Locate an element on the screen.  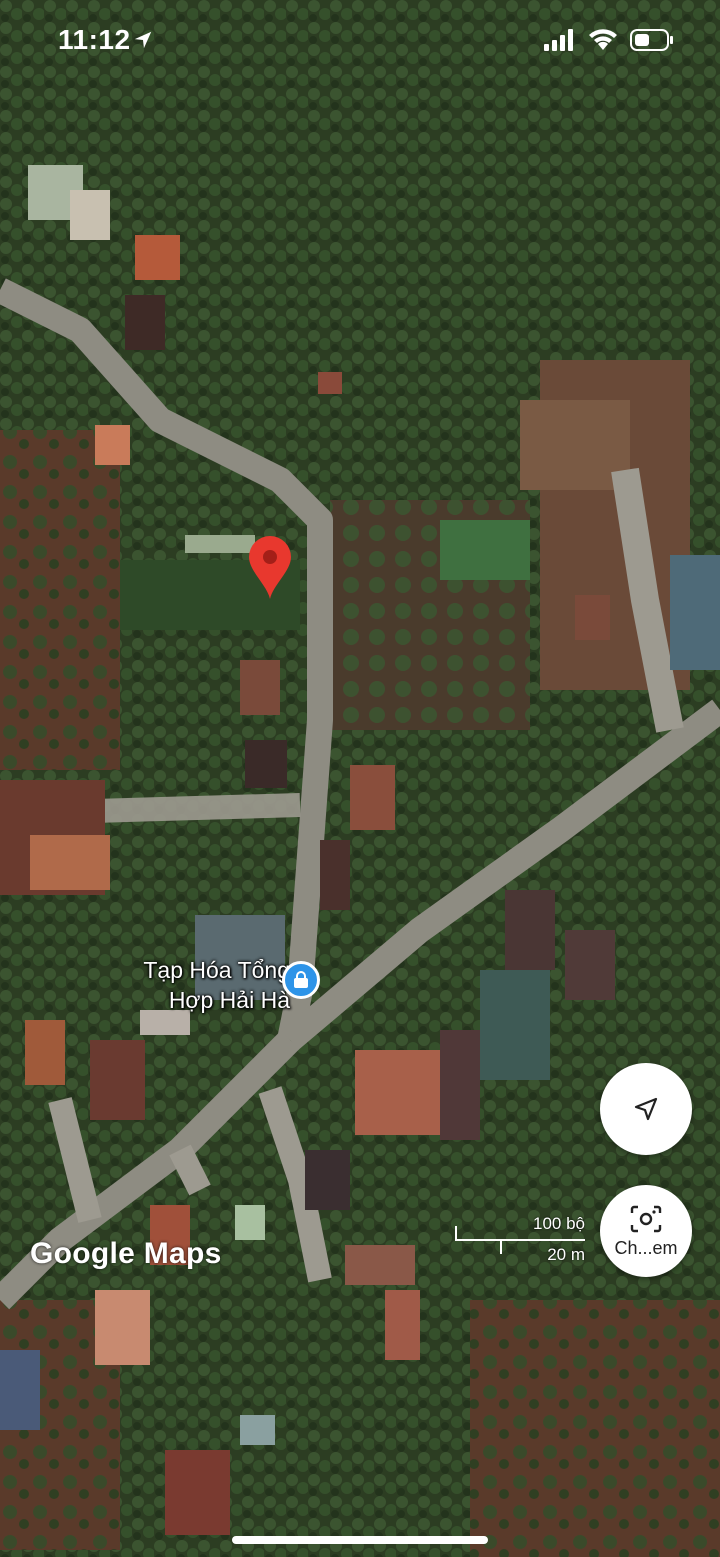
lens-search-button: Ch...em is located at coordinates (646, 1231).